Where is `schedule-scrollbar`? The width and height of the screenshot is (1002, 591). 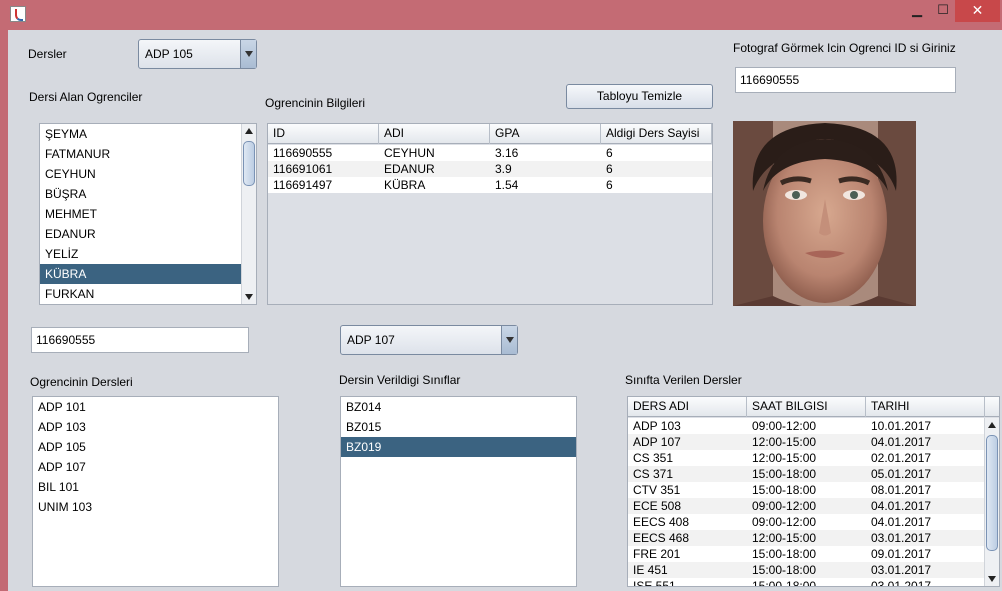 schedule-scrollbar is located at coordinates (991, 502).